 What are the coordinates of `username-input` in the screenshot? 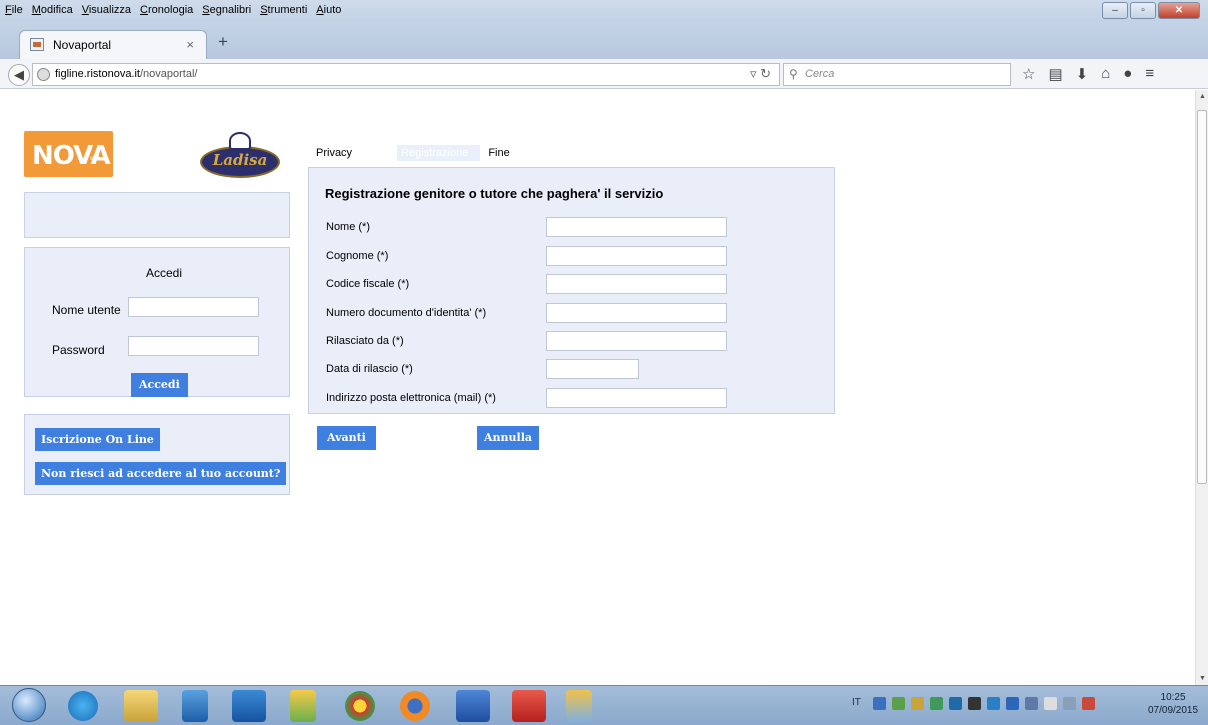 It's located at (193, 307).